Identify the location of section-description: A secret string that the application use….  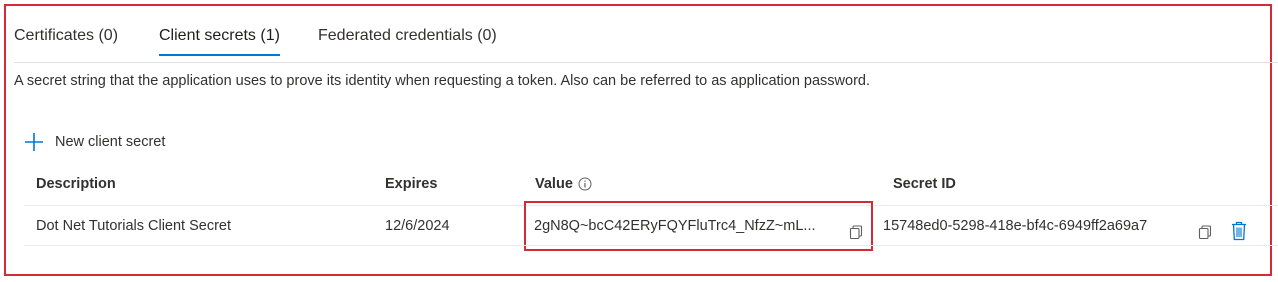
(442, 81).